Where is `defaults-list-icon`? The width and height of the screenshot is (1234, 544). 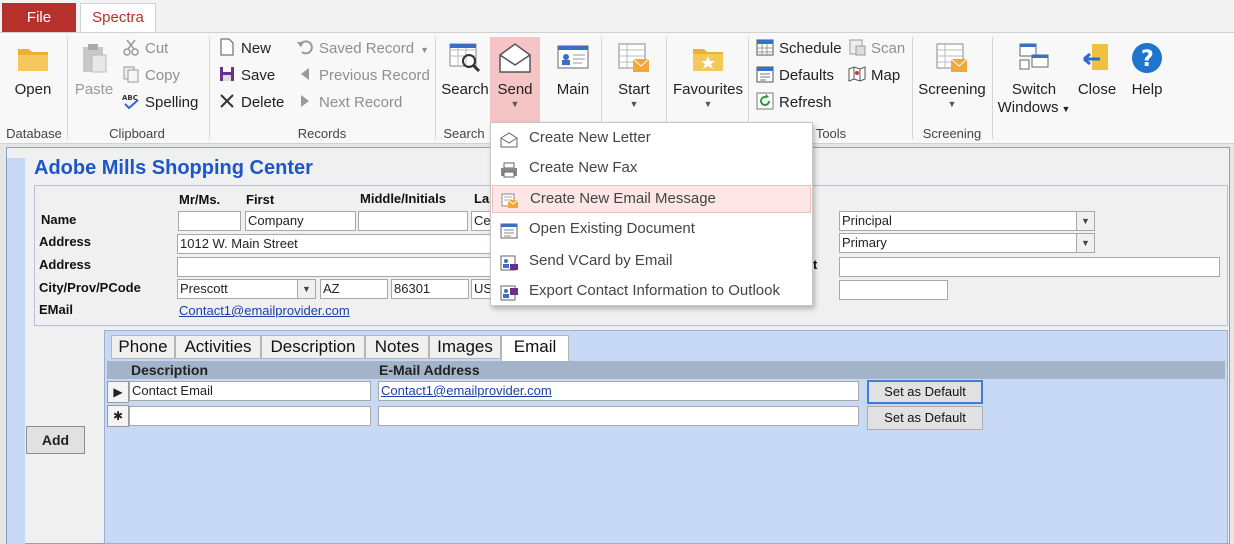 defaults-list-icon is located at coordinates (765, 74).